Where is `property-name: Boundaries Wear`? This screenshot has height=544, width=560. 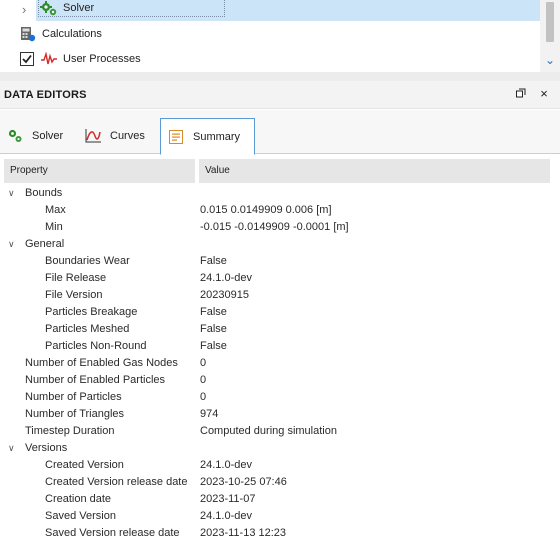
property-name: Boundaries Wear is located at coordinates (87, 261).